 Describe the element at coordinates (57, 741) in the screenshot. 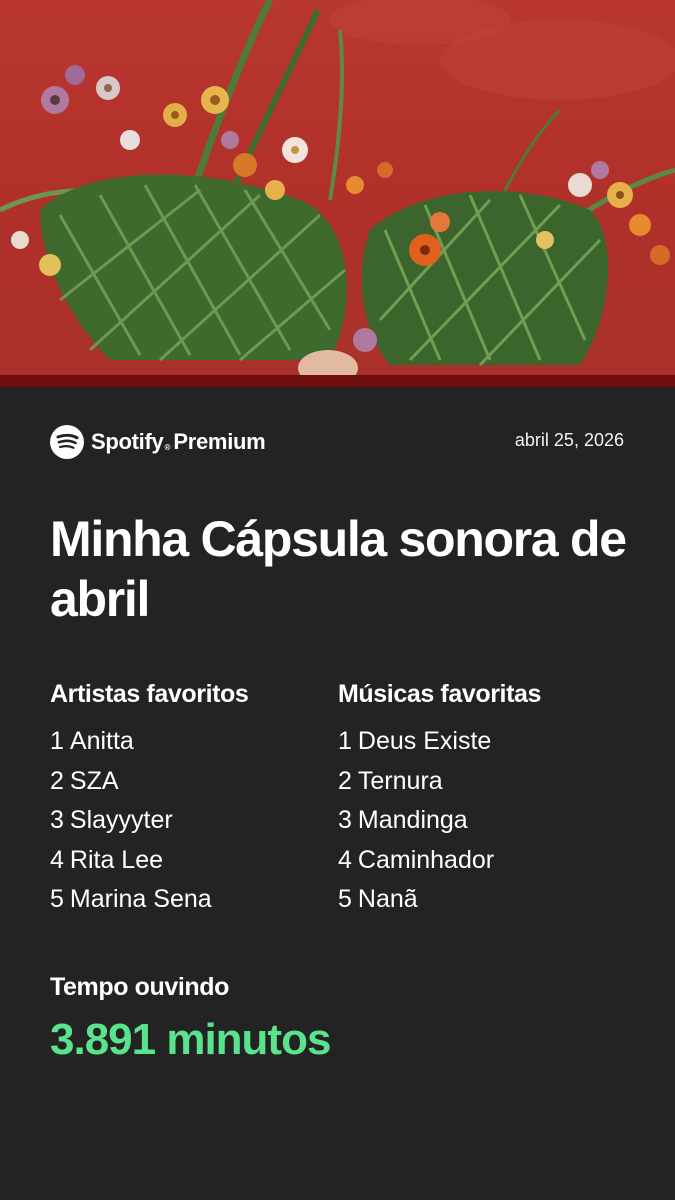

I see `artist-rank: 1` at that location.